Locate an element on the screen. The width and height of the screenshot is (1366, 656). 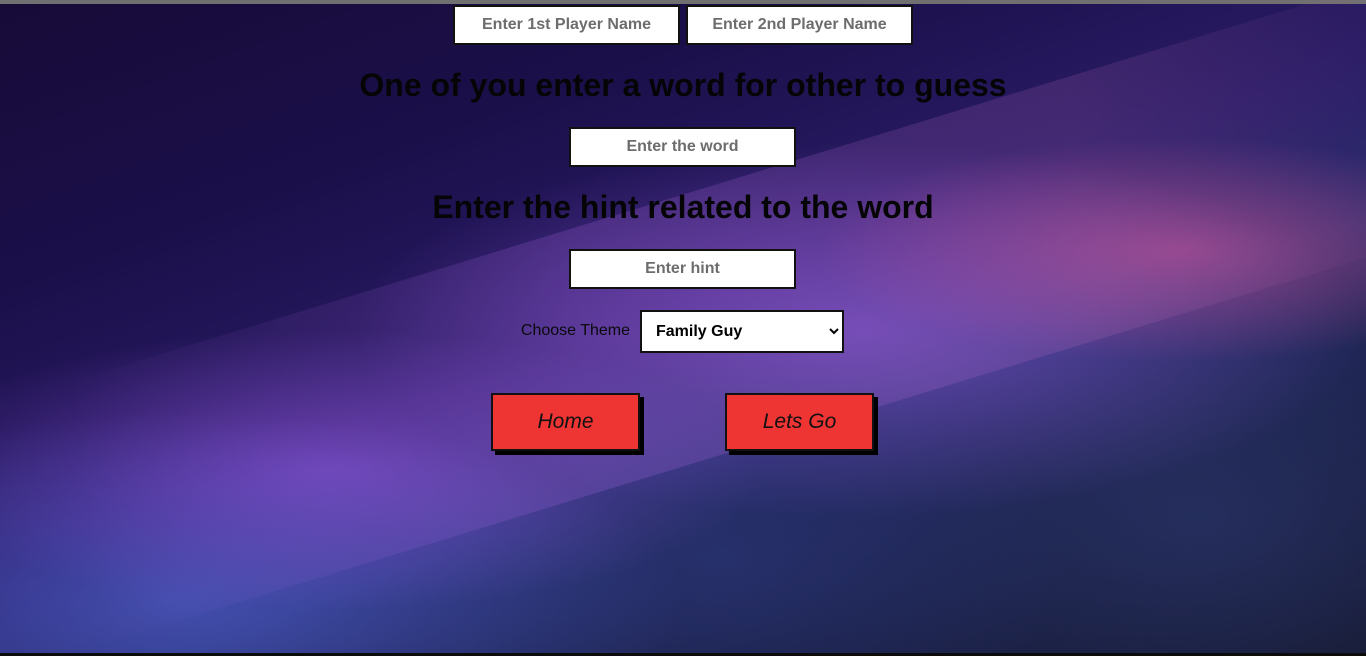
word-input is located at coordinates (682, 147).